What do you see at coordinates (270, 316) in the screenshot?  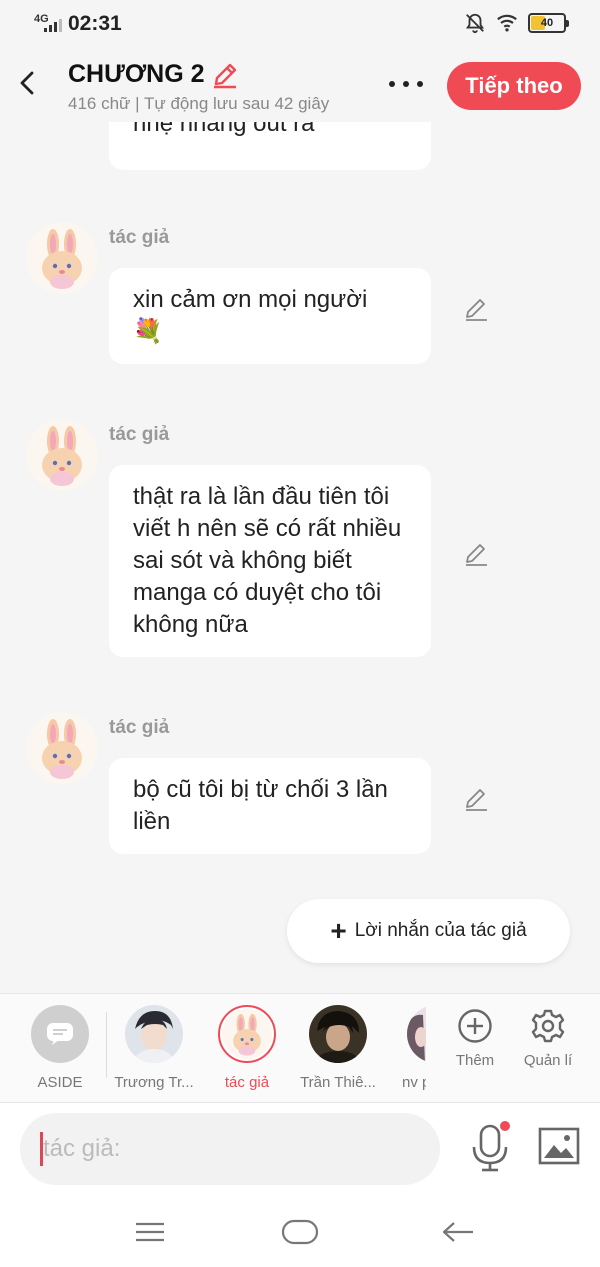 I see `message-bubble: xin cảm ơn mọi người 💐` at bounding box center [270, 316].